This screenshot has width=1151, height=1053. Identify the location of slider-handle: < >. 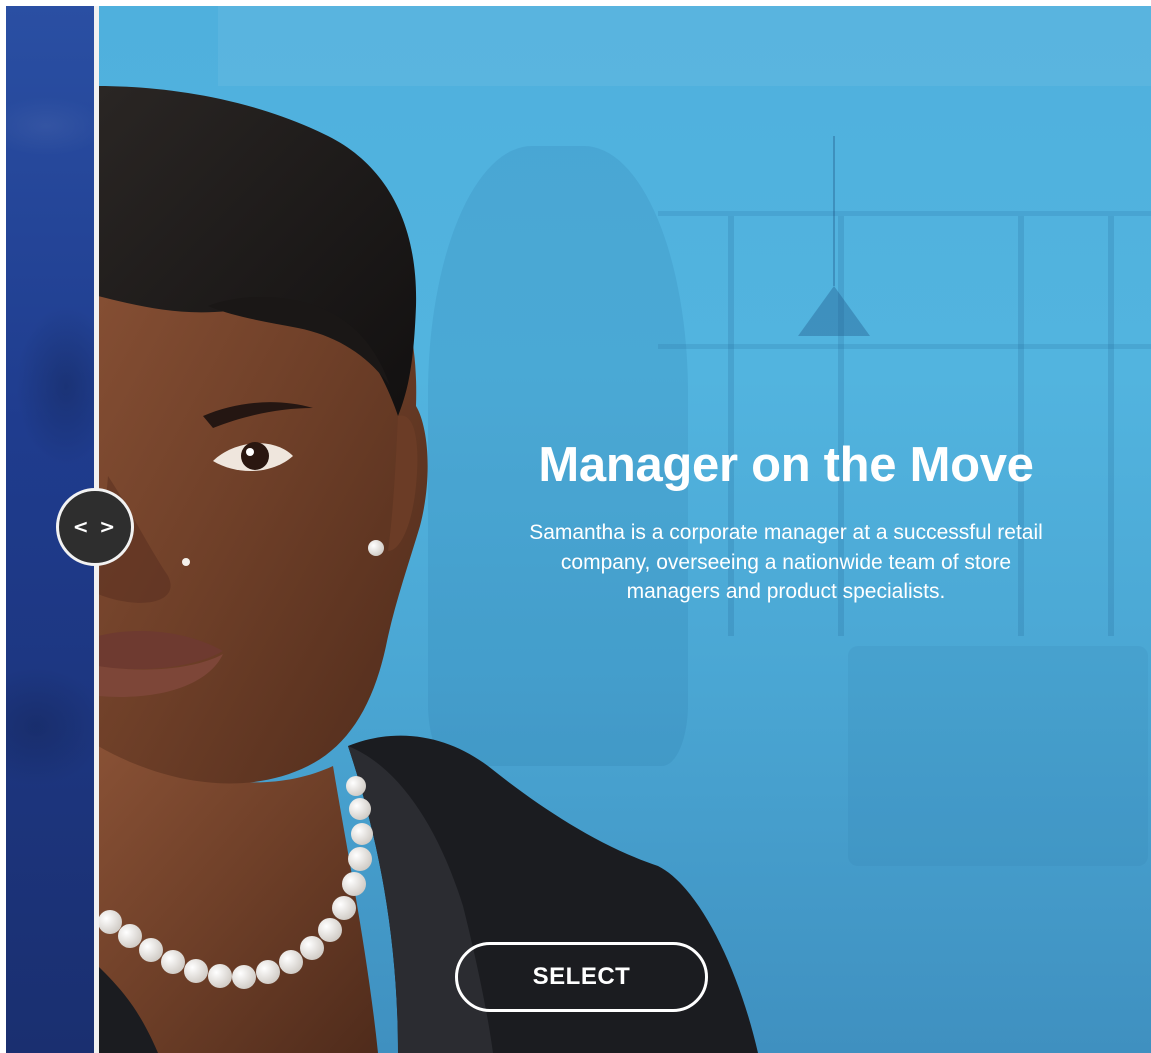
(95, 527).